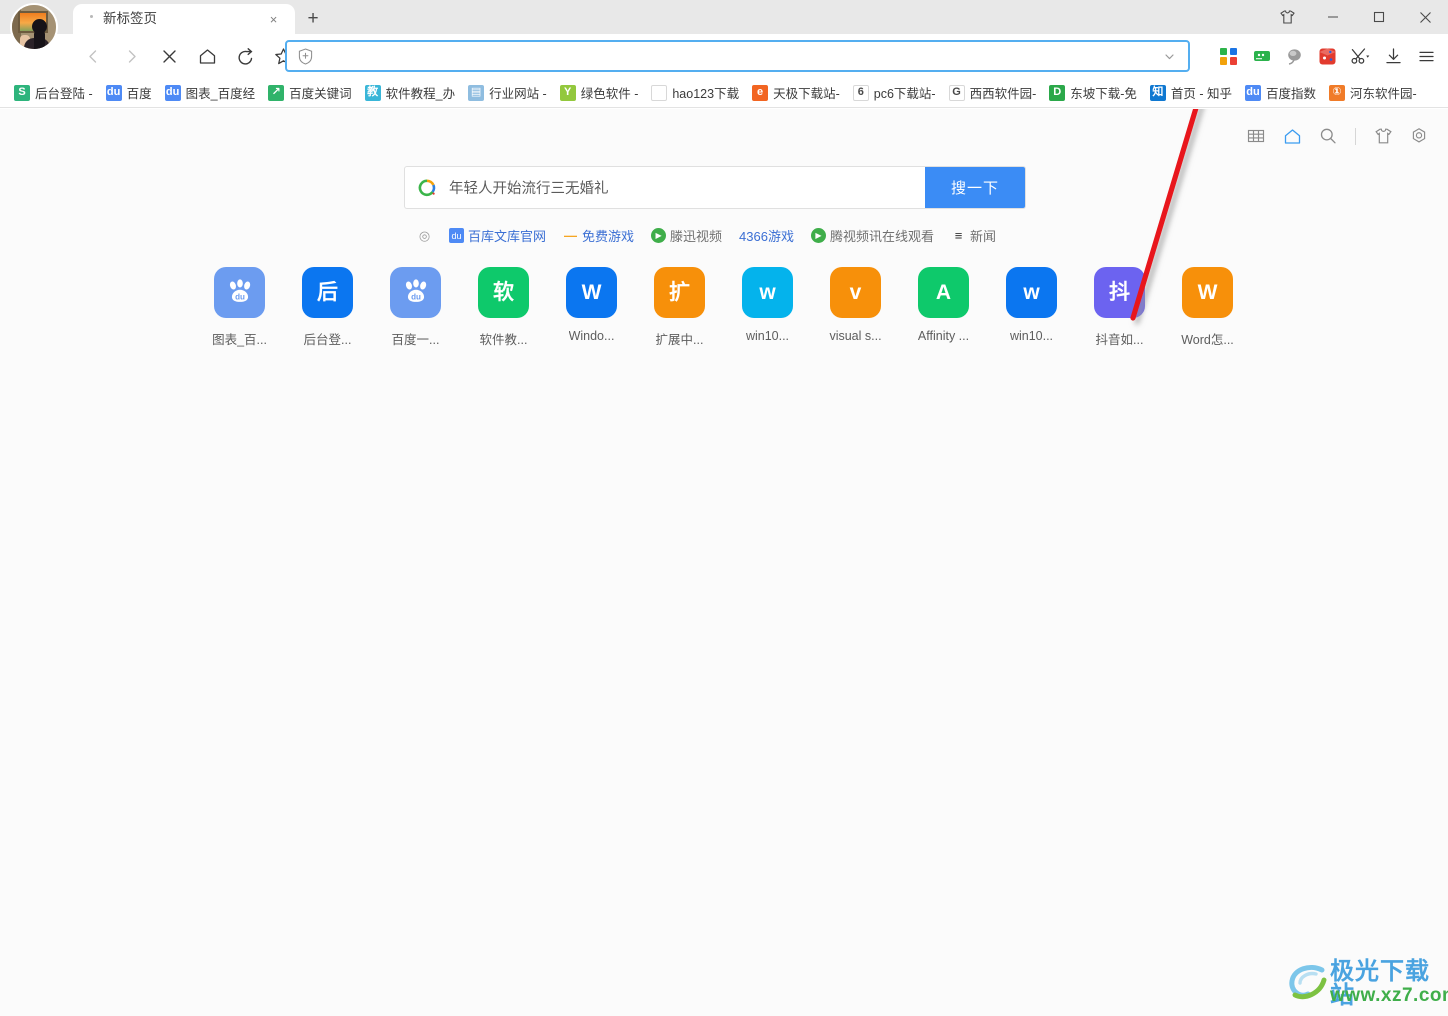 This screenshot has width=1448, height=1016. Describe the element at coordinates (245, 56) in the screenshot. I see `refresh-icon` at that location.